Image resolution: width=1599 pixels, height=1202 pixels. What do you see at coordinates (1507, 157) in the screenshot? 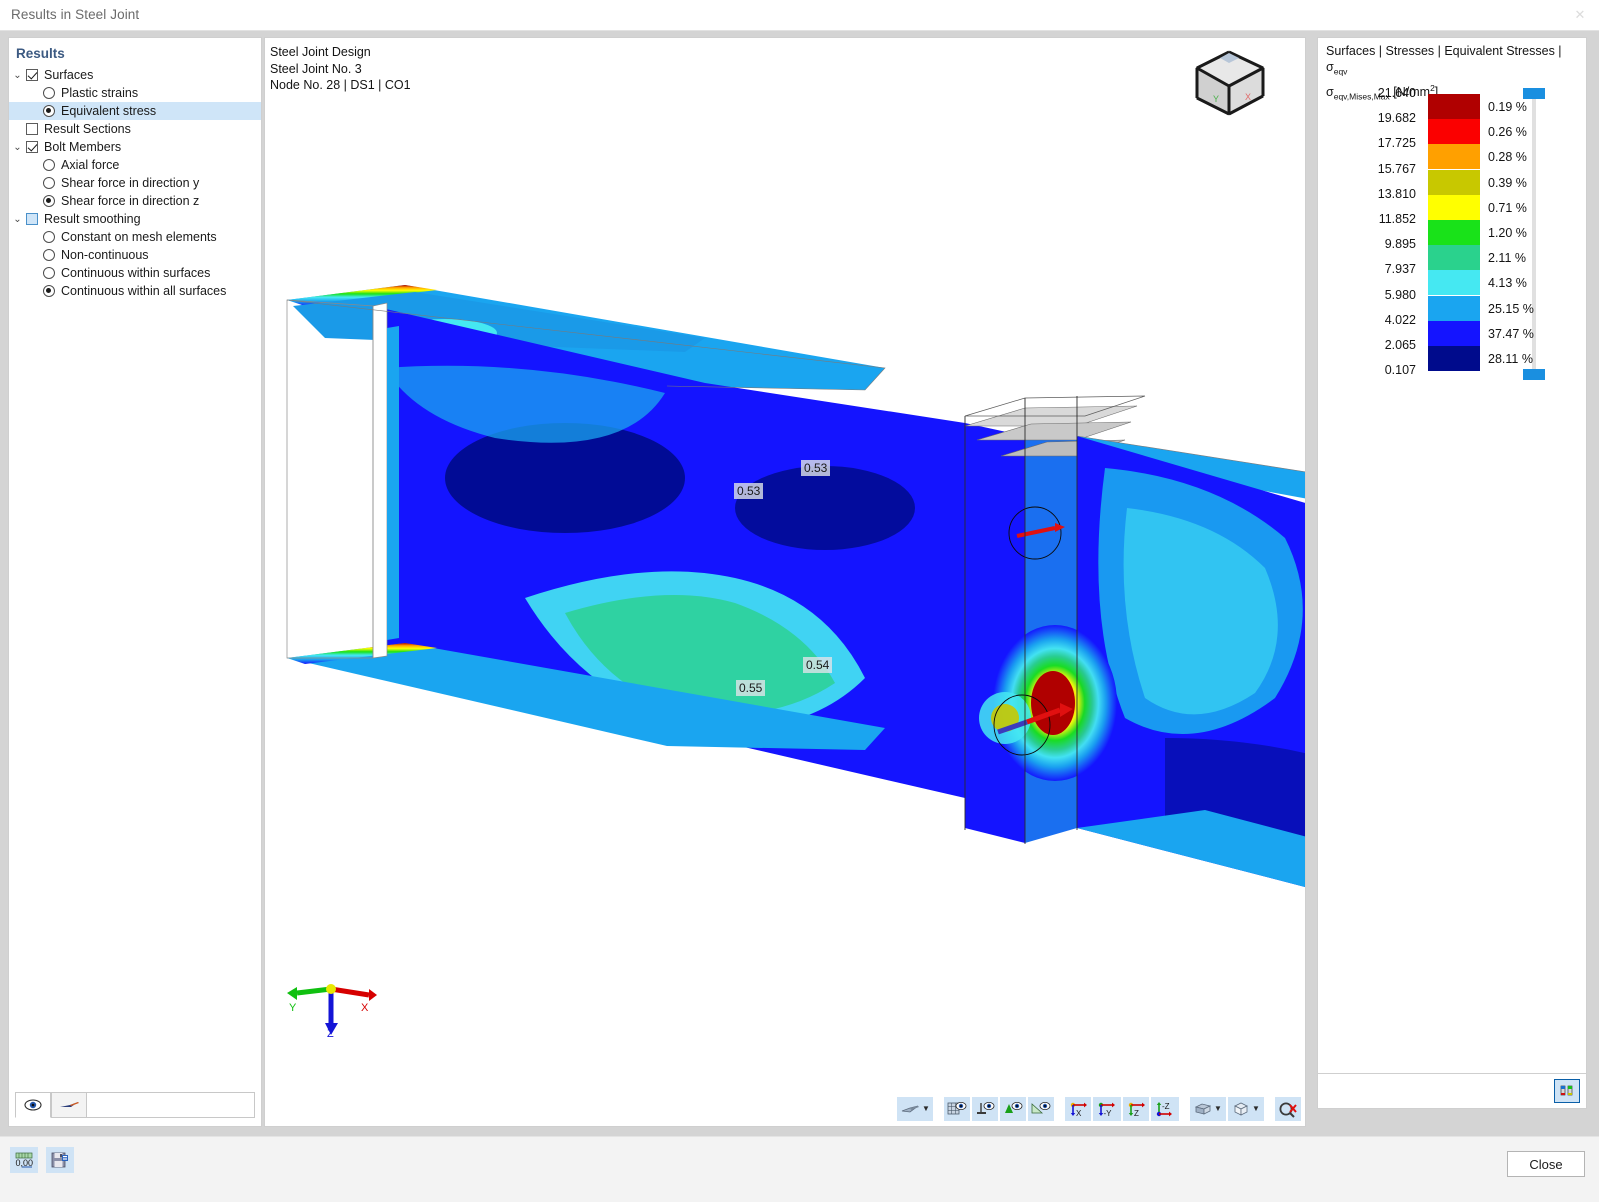
I see `legend-percent: 0.28 %` at bounding box center [1507, 157].